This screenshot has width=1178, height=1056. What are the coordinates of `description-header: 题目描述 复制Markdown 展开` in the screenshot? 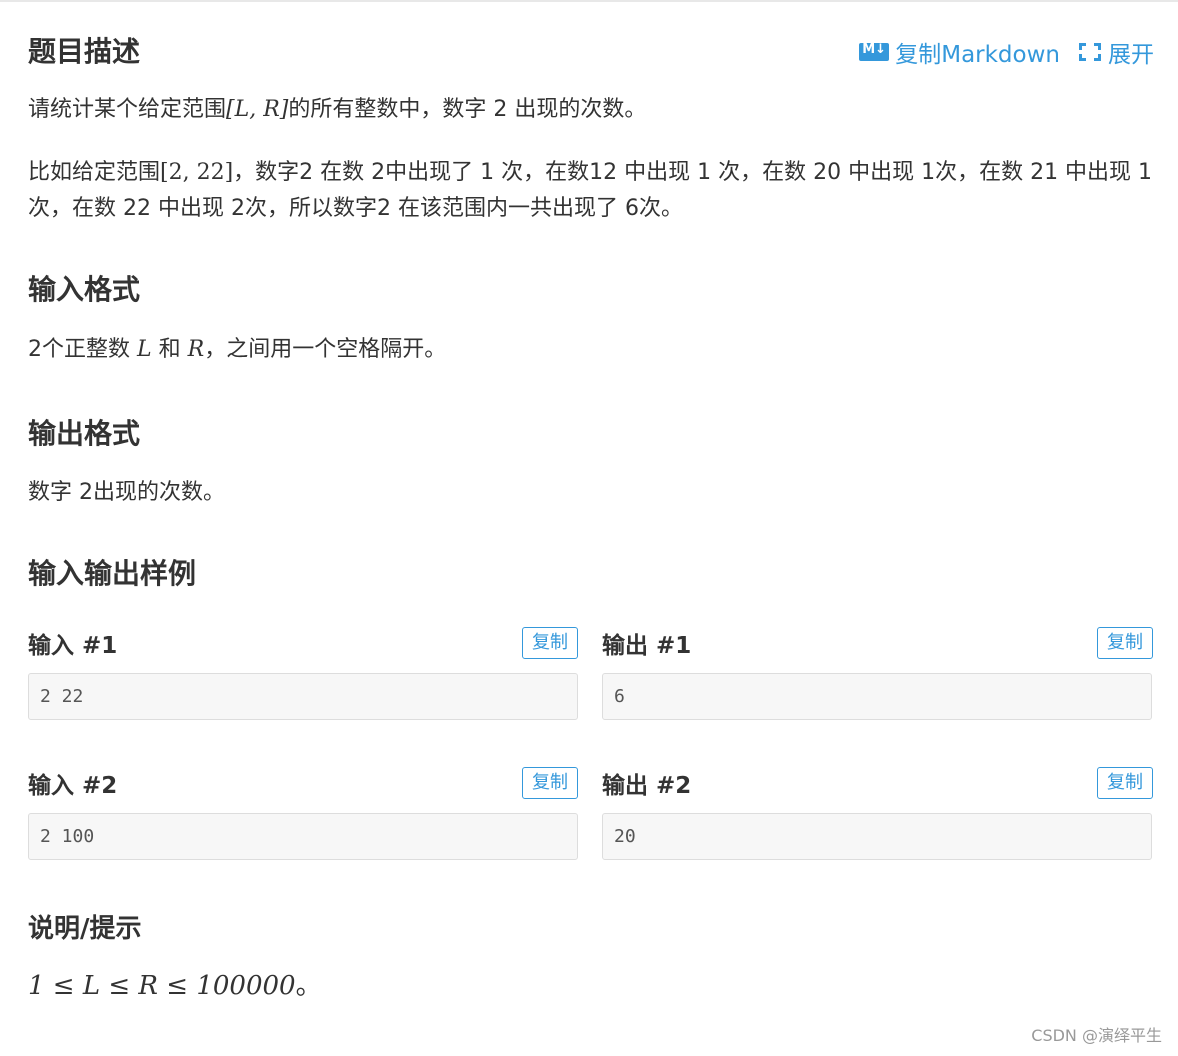 It's located at (591, 52).